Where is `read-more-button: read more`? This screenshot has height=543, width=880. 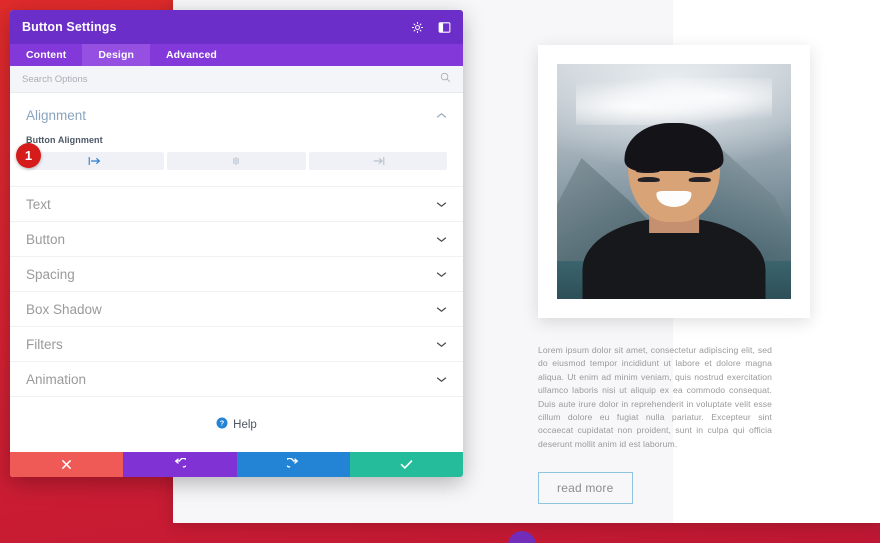 read-more-button: read more is located at coordinates (585, 488).